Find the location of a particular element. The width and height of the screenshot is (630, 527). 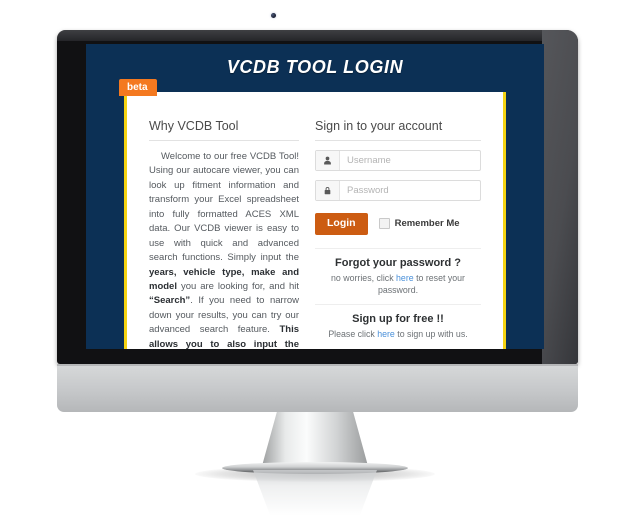

user-icon is located at coordinates (328, 160).